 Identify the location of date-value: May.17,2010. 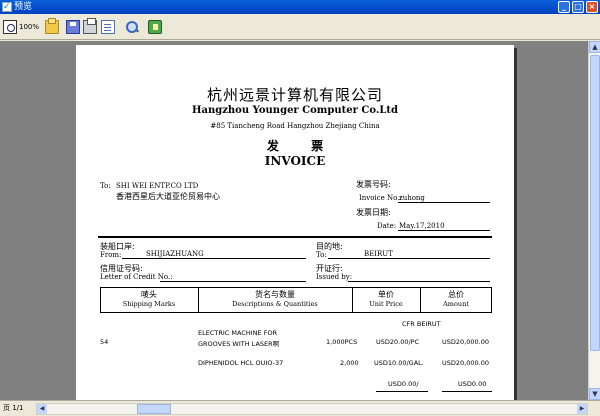
(422, 226).